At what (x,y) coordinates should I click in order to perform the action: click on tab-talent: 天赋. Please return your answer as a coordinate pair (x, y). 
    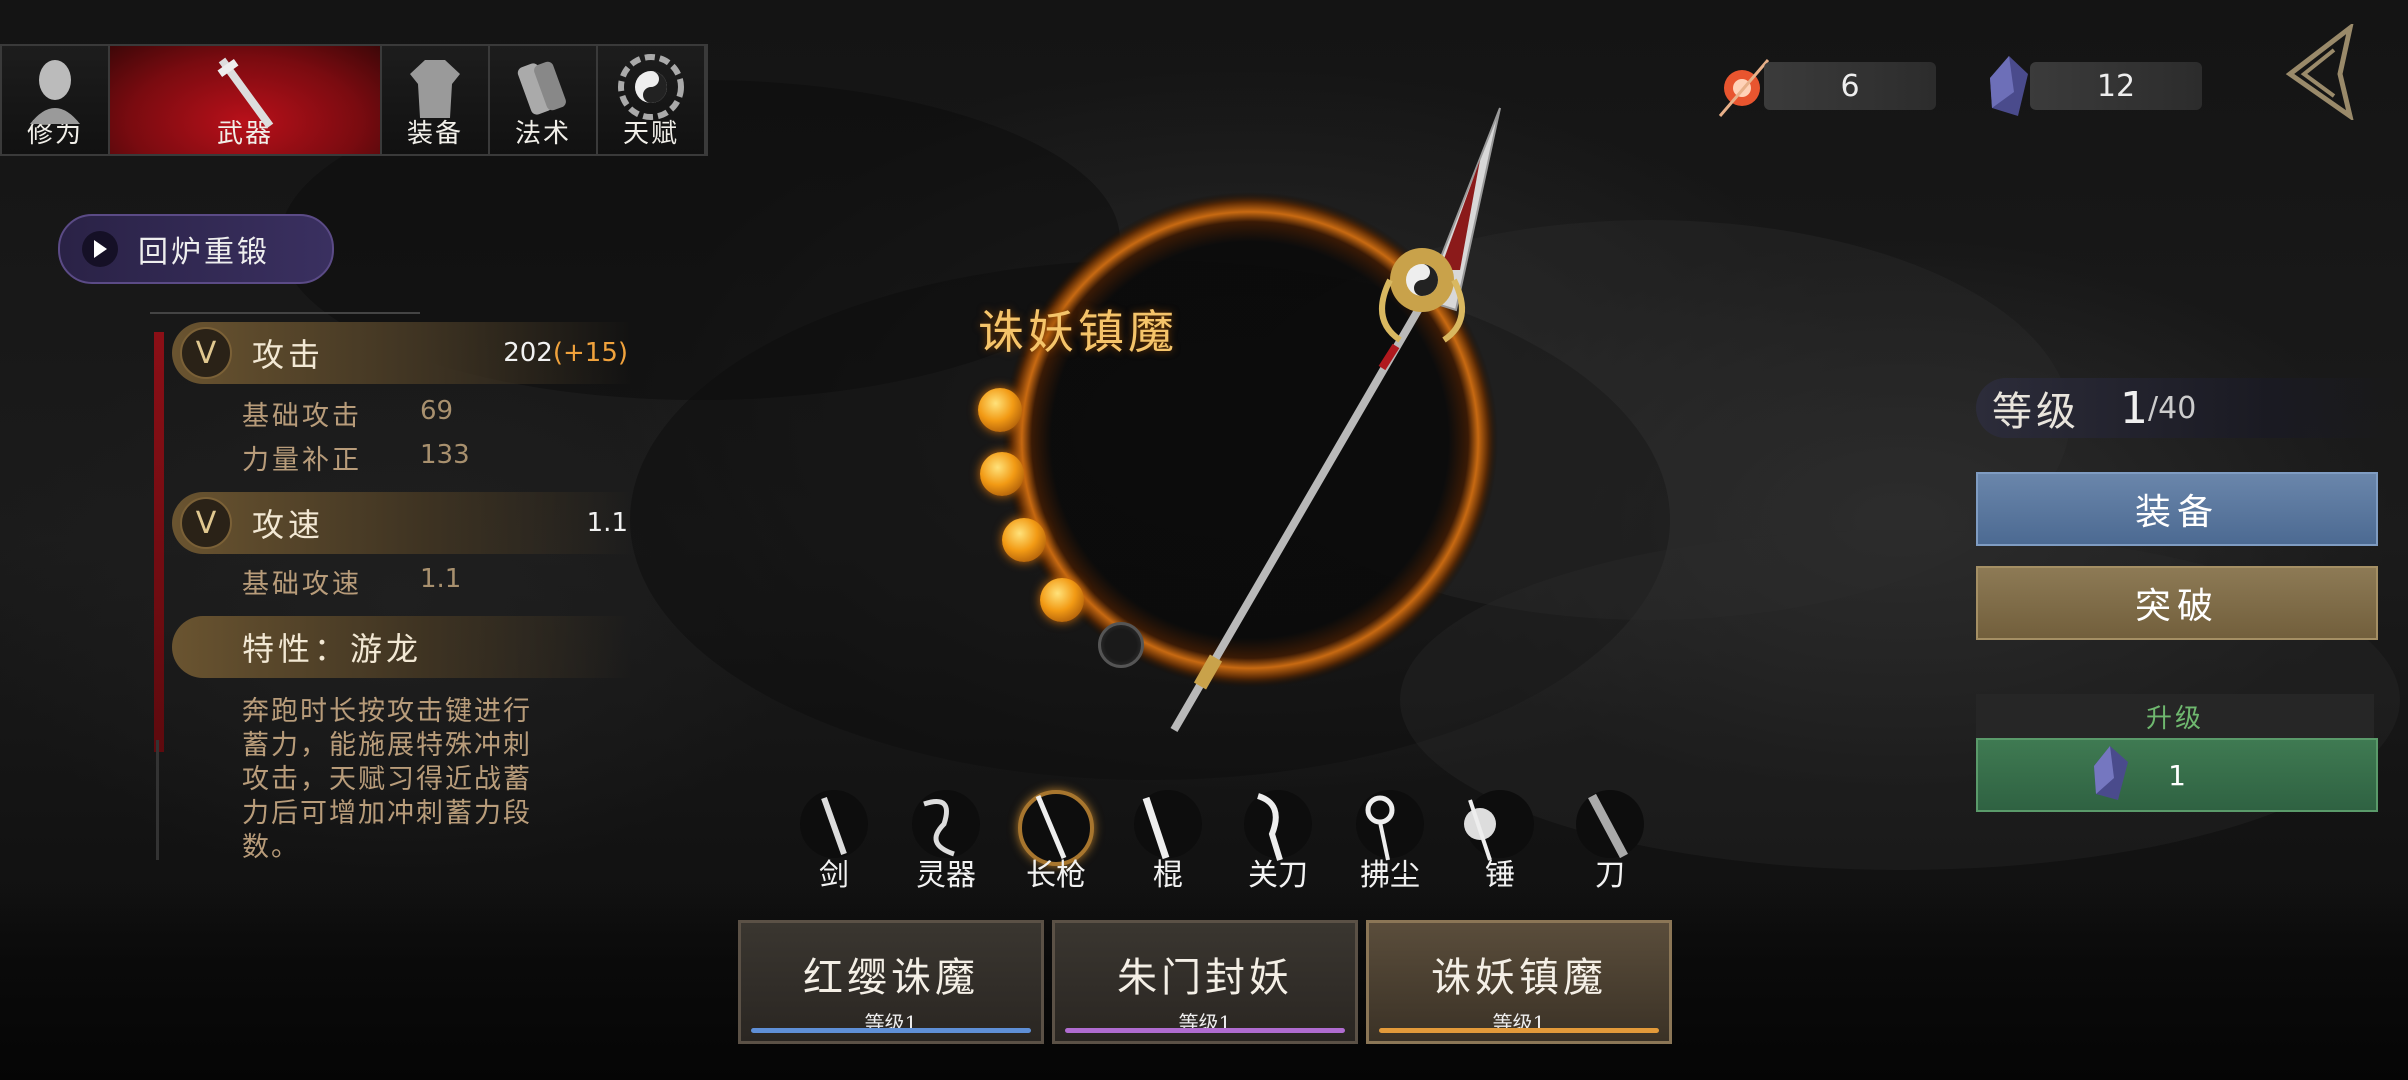
    Looking at the image, I should click on (652, 100).